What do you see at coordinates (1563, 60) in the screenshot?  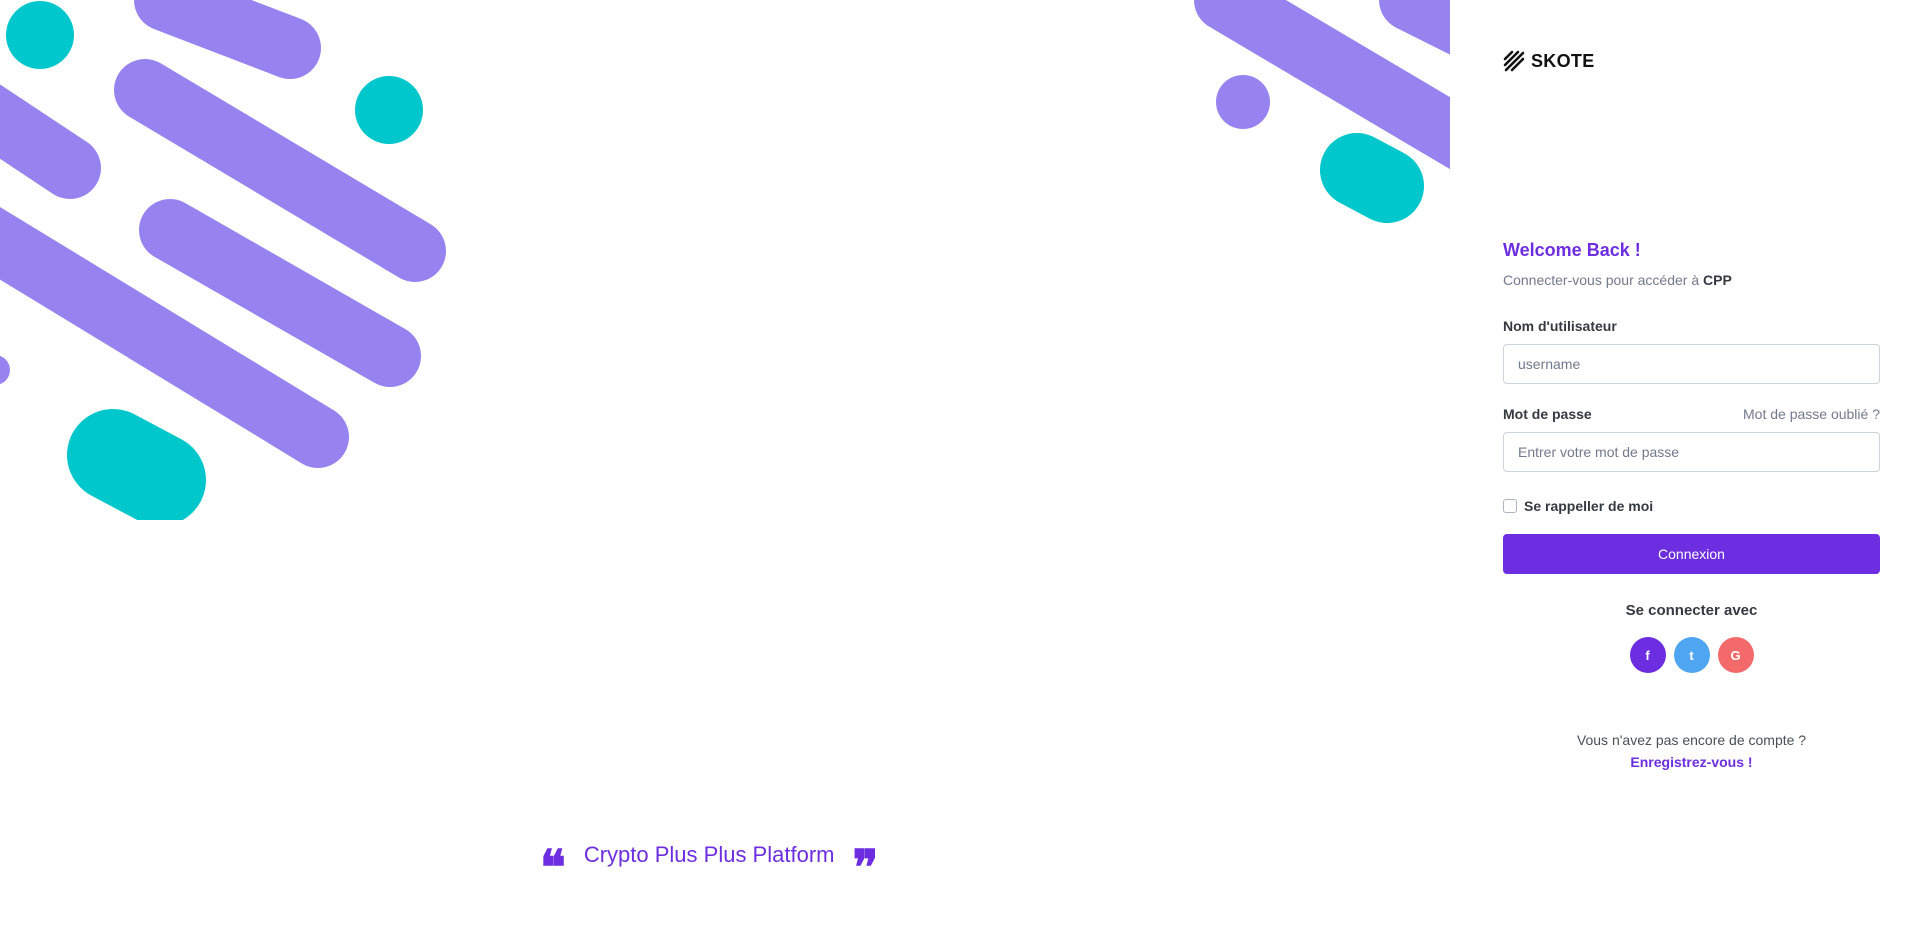 I see `logo-text: SKOTE` at bounding box center [1563, 60].